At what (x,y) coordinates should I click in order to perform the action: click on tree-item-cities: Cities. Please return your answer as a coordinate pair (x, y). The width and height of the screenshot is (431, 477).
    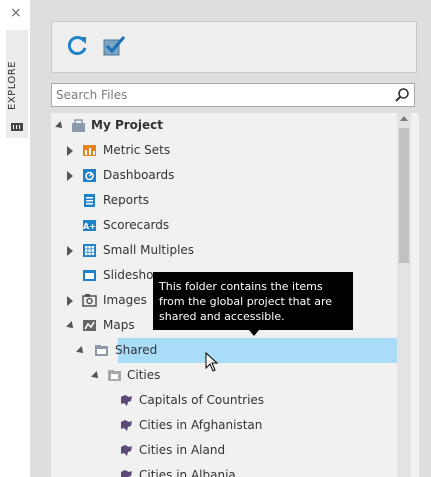
    Looking at the image, I should click on (224, 375).